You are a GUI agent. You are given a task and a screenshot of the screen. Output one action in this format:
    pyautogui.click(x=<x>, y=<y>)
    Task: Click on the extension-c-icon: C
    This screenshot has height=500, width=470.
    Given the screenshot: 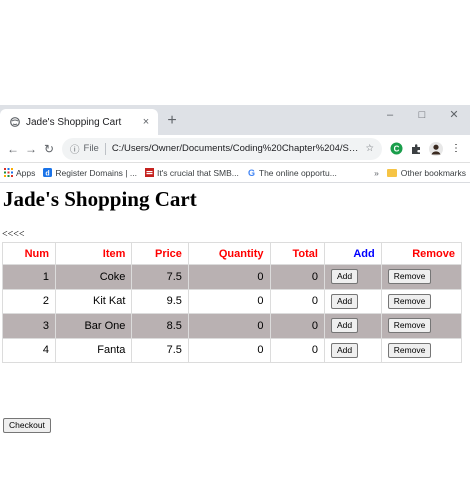 What is the action you would take?
    pyautogui.click(x=396, y=149)
    